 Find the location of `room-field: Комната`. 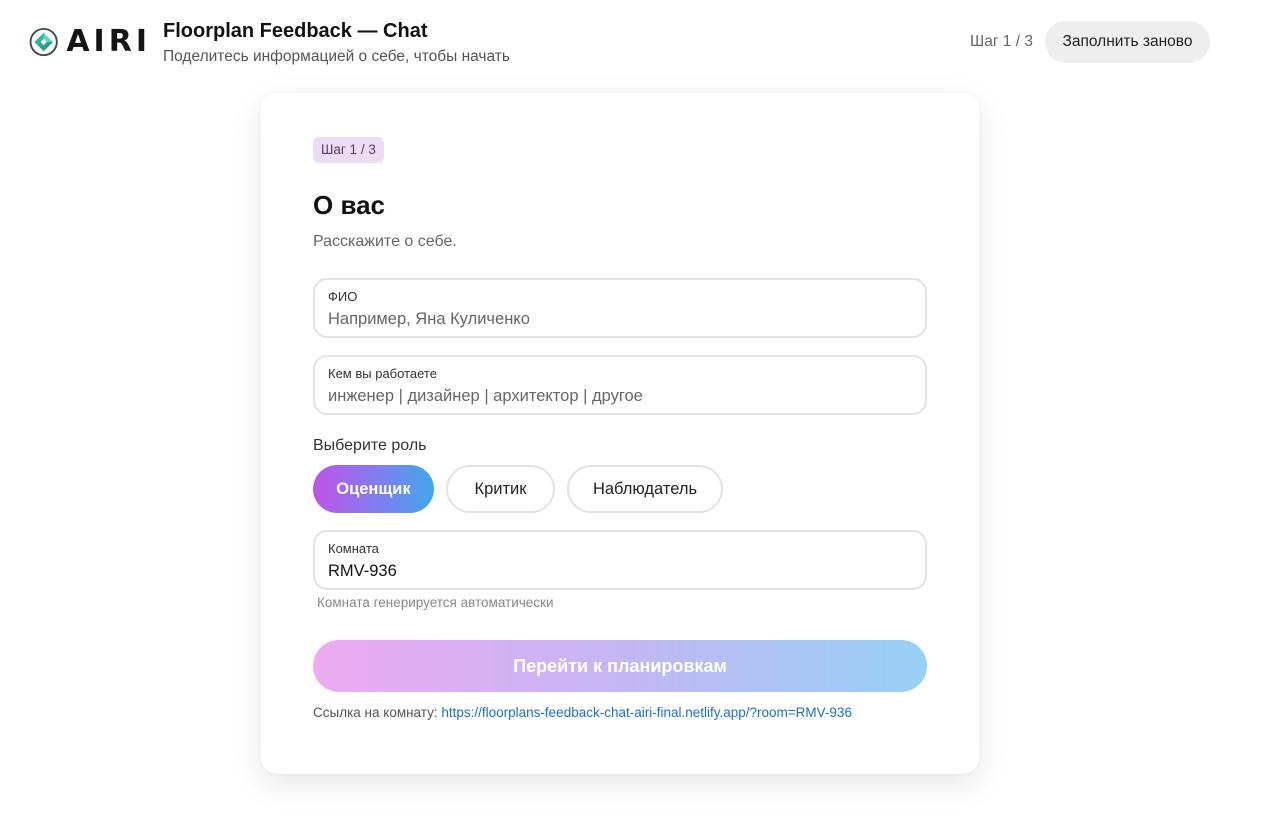

room-field: Комната is located at coordinates (620, 560).